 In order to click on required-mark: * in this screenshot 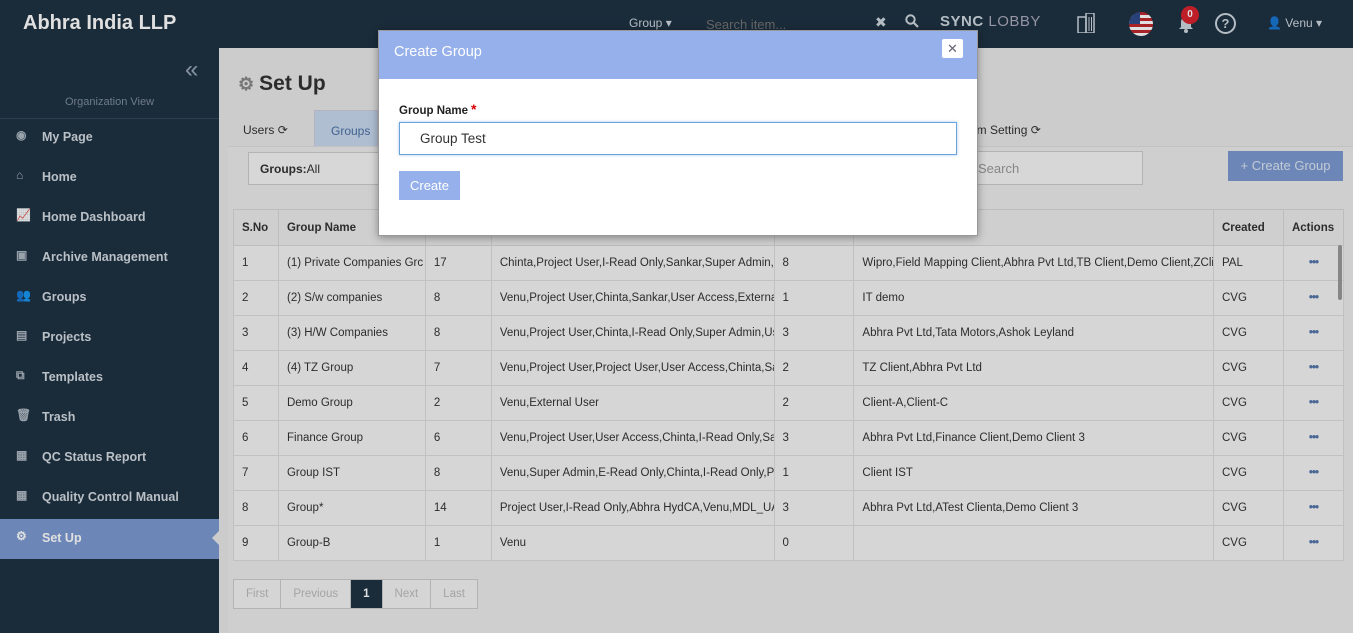, I will do `click(474, 109)`.